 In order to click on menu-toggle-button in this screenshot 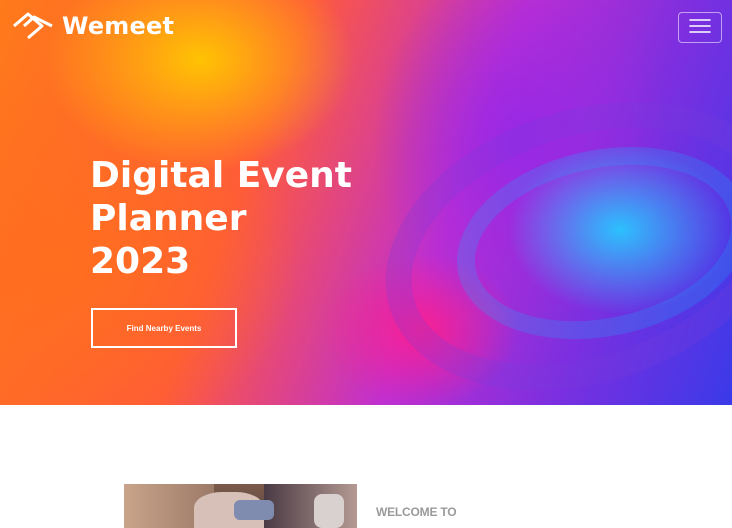, I will do `click(700, 27)`.